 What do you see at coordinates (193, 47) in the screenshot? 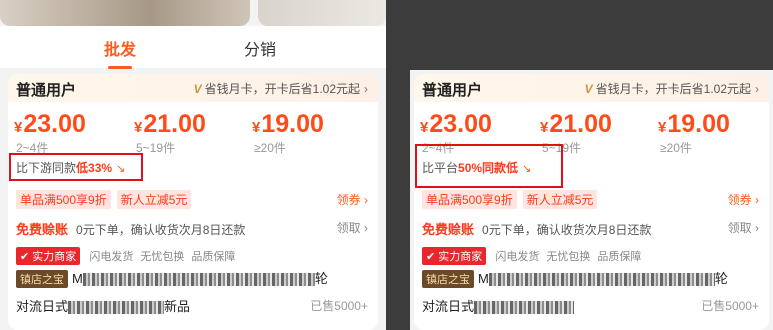
I see `tab-bar: 批发 分销` at bounding box center [193, 47].